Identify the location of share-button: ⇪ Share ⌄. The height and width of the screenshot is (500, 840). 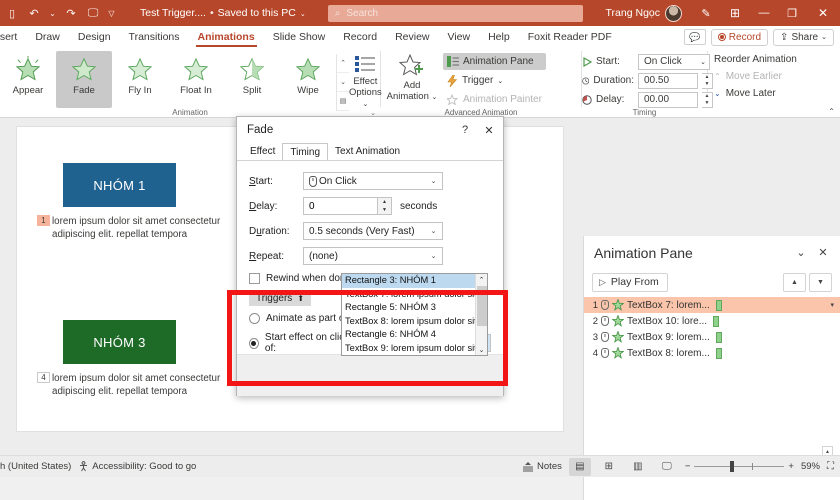
(803, 37).